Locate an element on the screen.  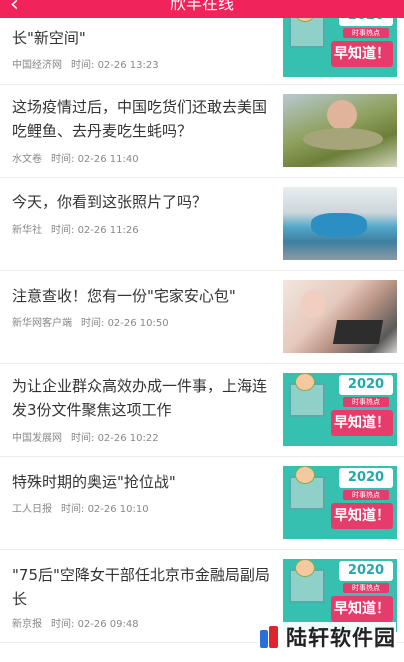
news-meta: 新华社 时间: 02-26 11:26 is located at coordinates (75, 228).